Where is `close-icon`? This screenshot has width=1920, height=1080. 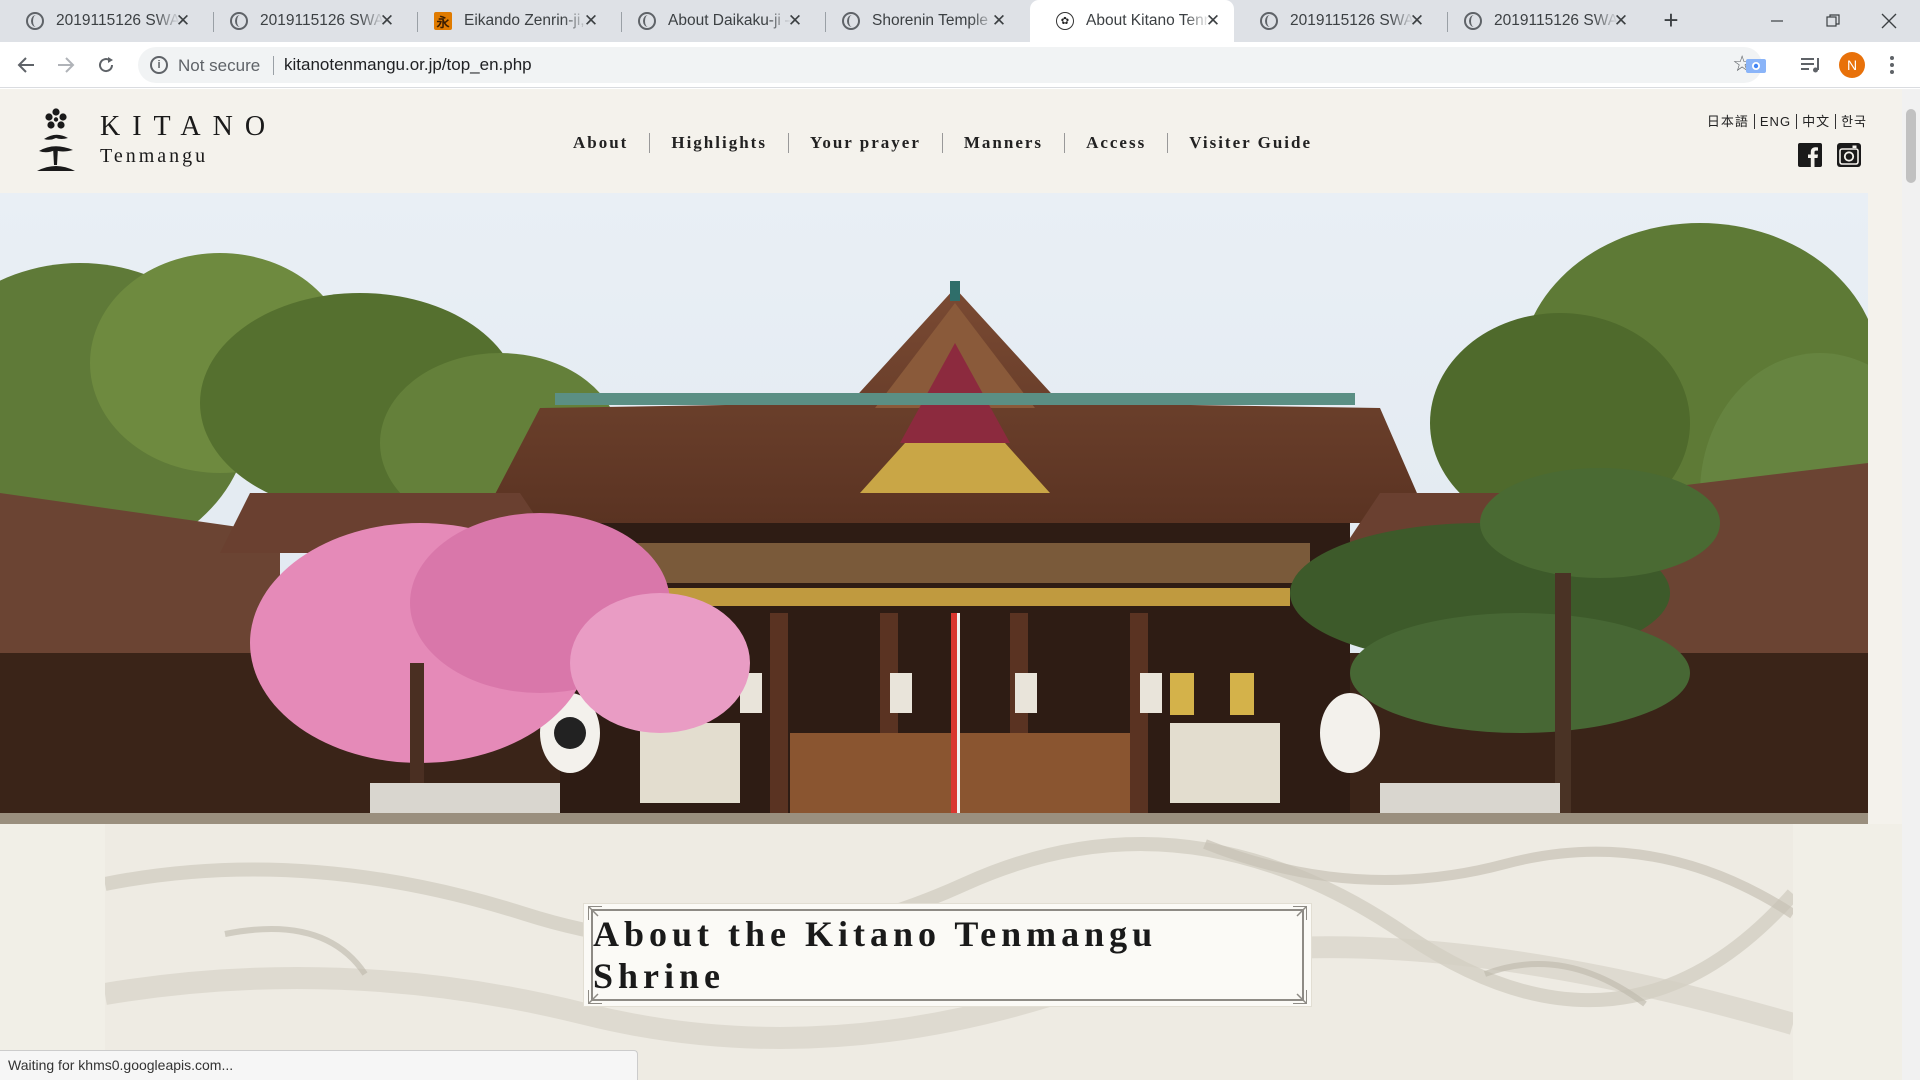 close-icon is located at coordinates (1889, 21).